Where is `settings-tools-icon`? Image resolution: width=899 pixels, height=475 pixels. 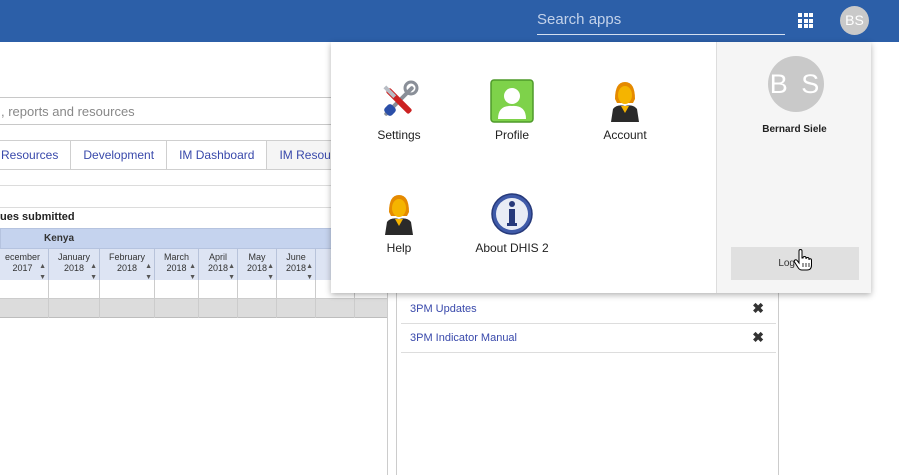
settings-tools-icon is located at coordinates (401, 98).